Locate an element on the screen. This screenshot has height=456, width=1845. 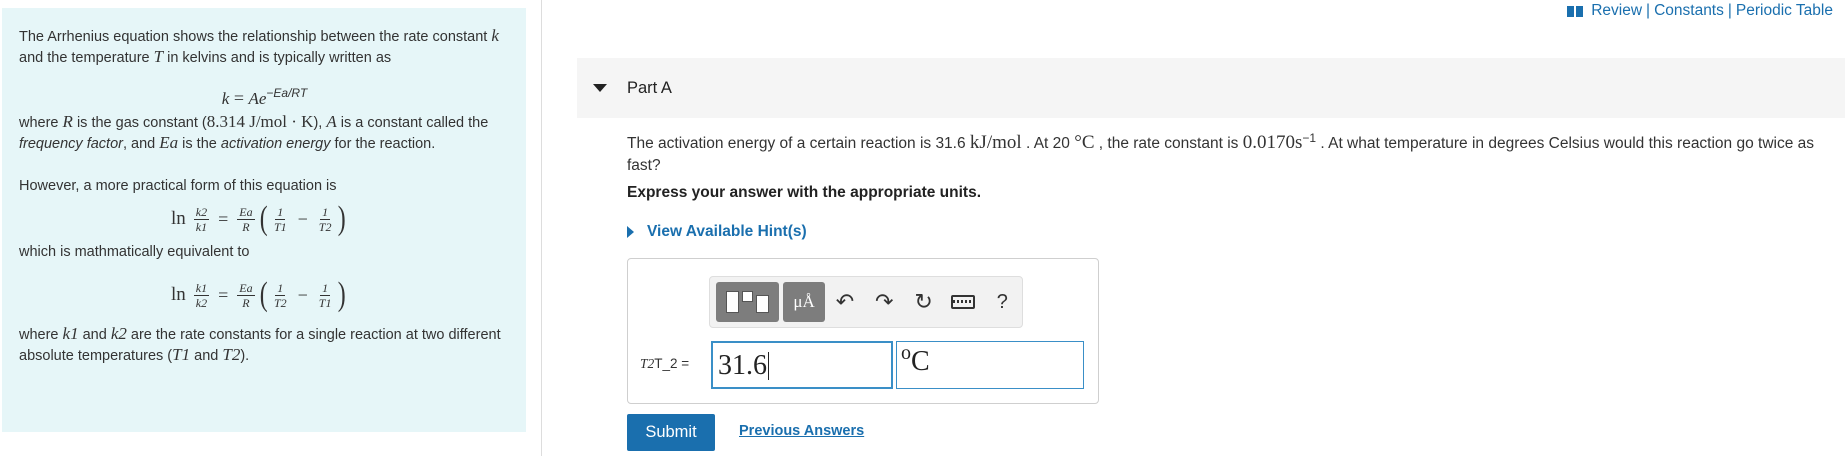
expand-caret-icon is located at coordinates (630, 232).